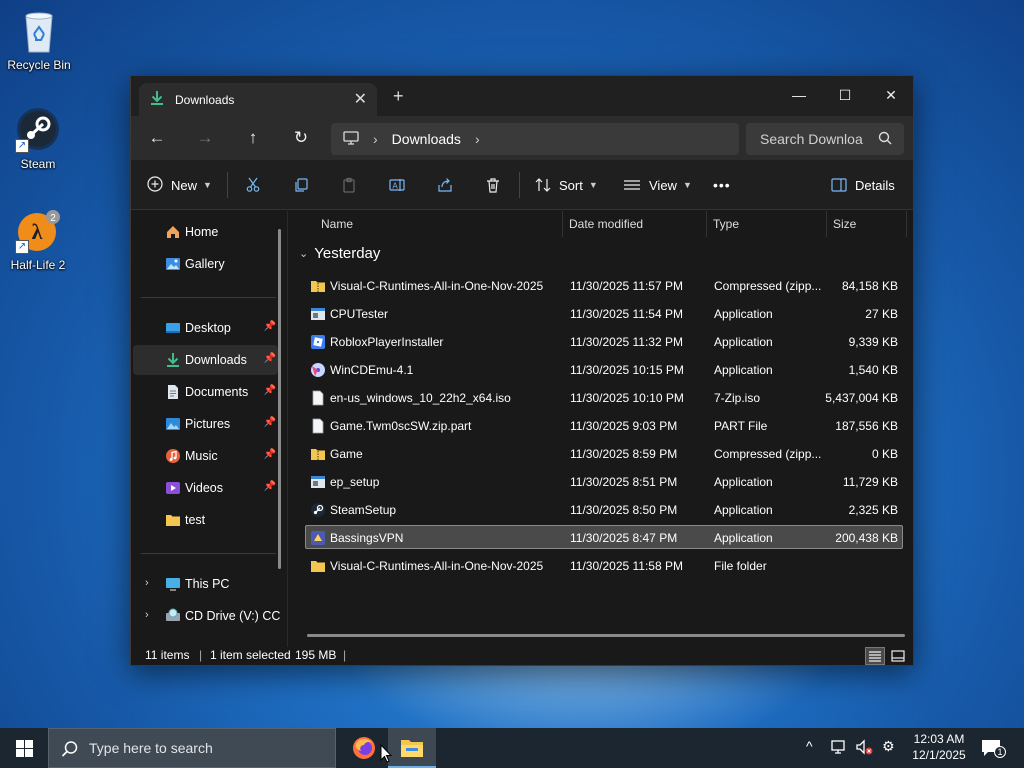 This screenshot has height=768, width=1024. I want to click on start-button, so click(24, 748).